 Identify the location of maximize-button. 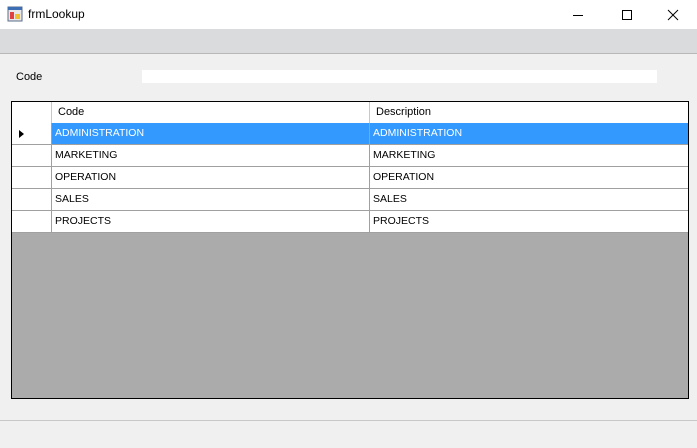
(627, 14).